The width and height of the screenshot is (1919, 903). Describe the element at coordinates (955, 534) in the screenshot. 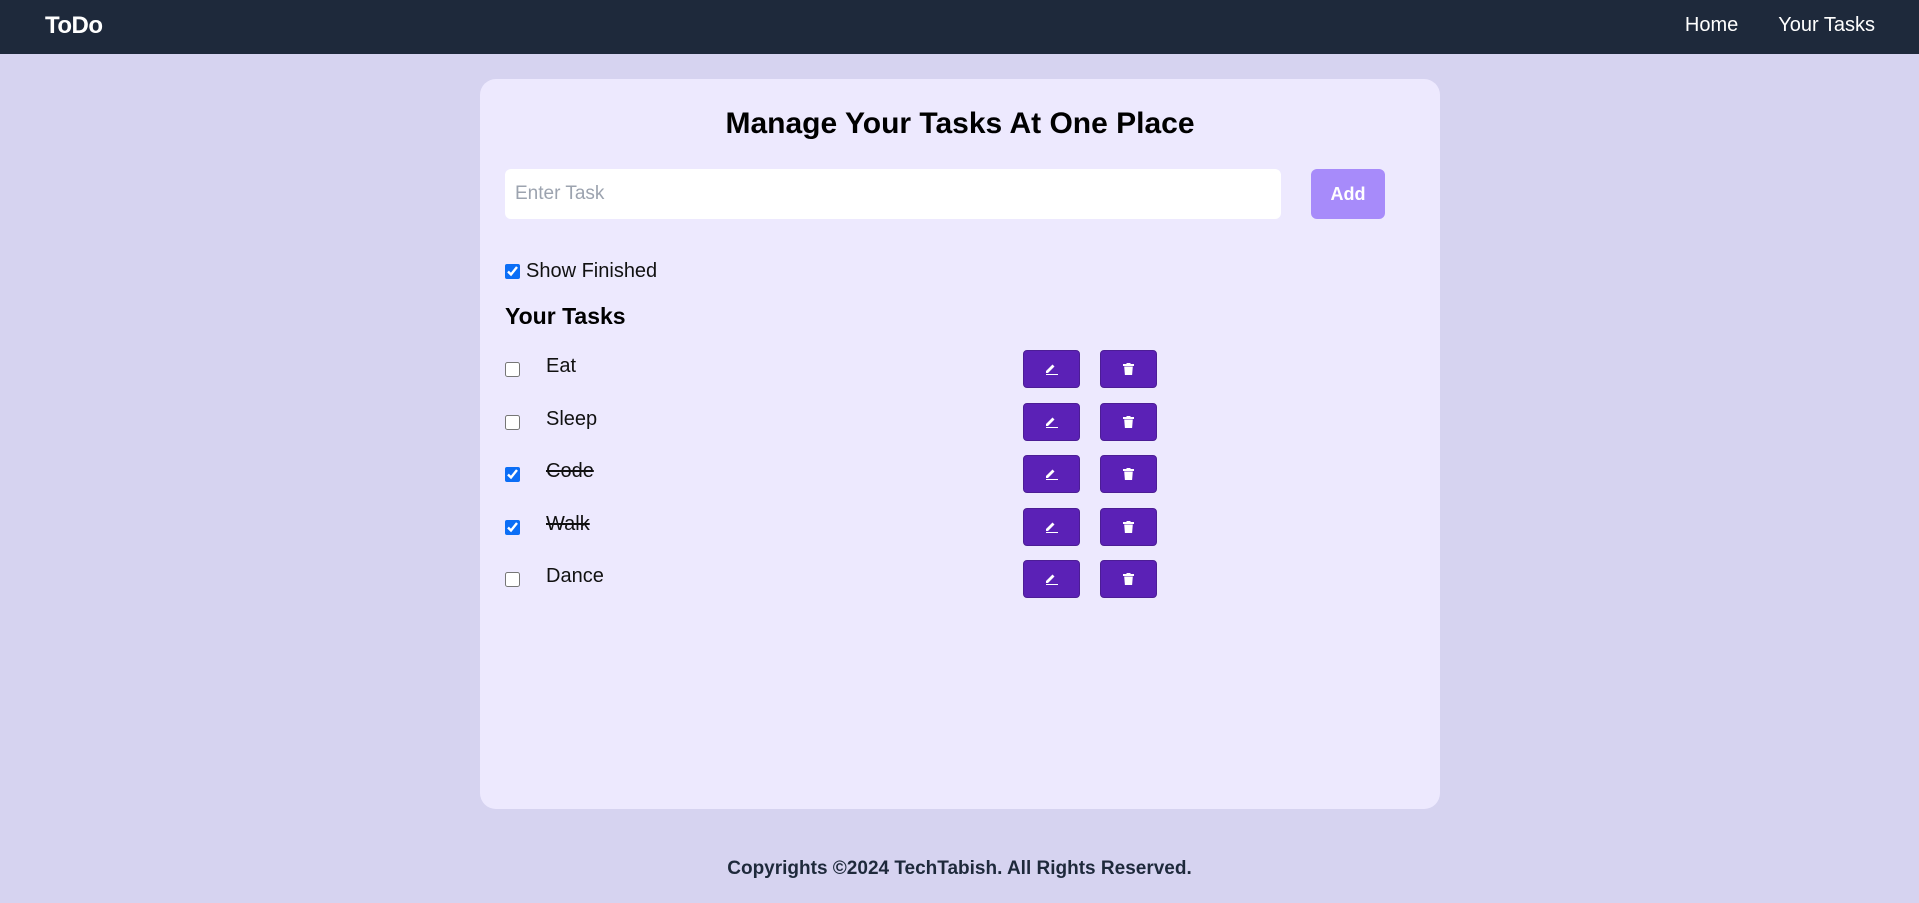

I see `task-item: Walk` at that location.